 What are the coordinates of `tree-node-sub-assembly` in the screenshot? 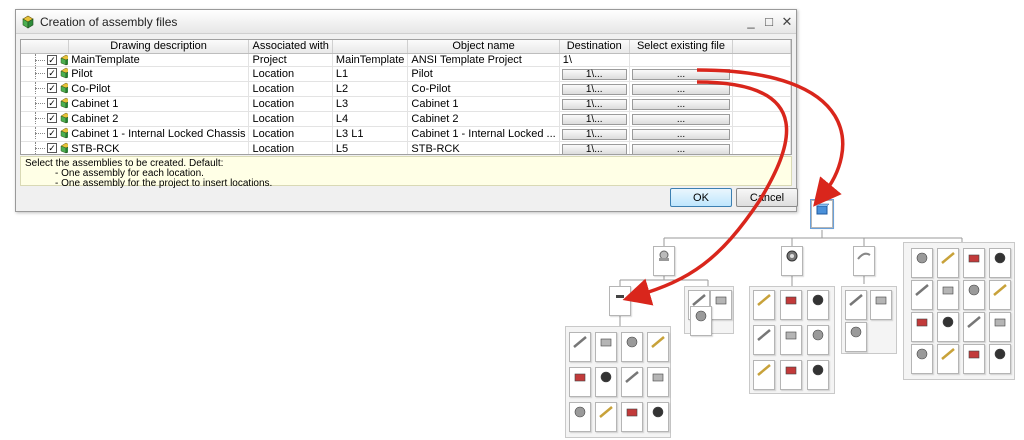 It's located at (620, 301).